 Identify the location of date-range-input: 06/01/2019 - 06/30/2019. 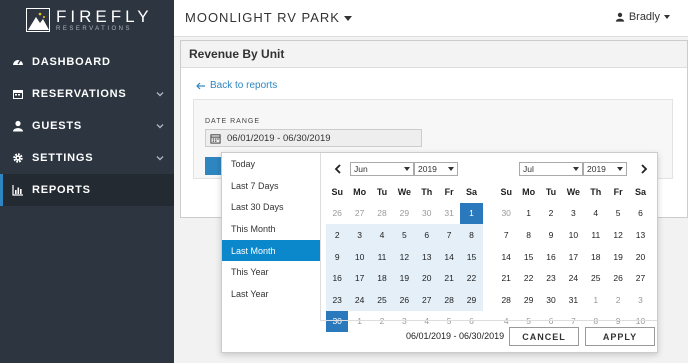
(313, 138).